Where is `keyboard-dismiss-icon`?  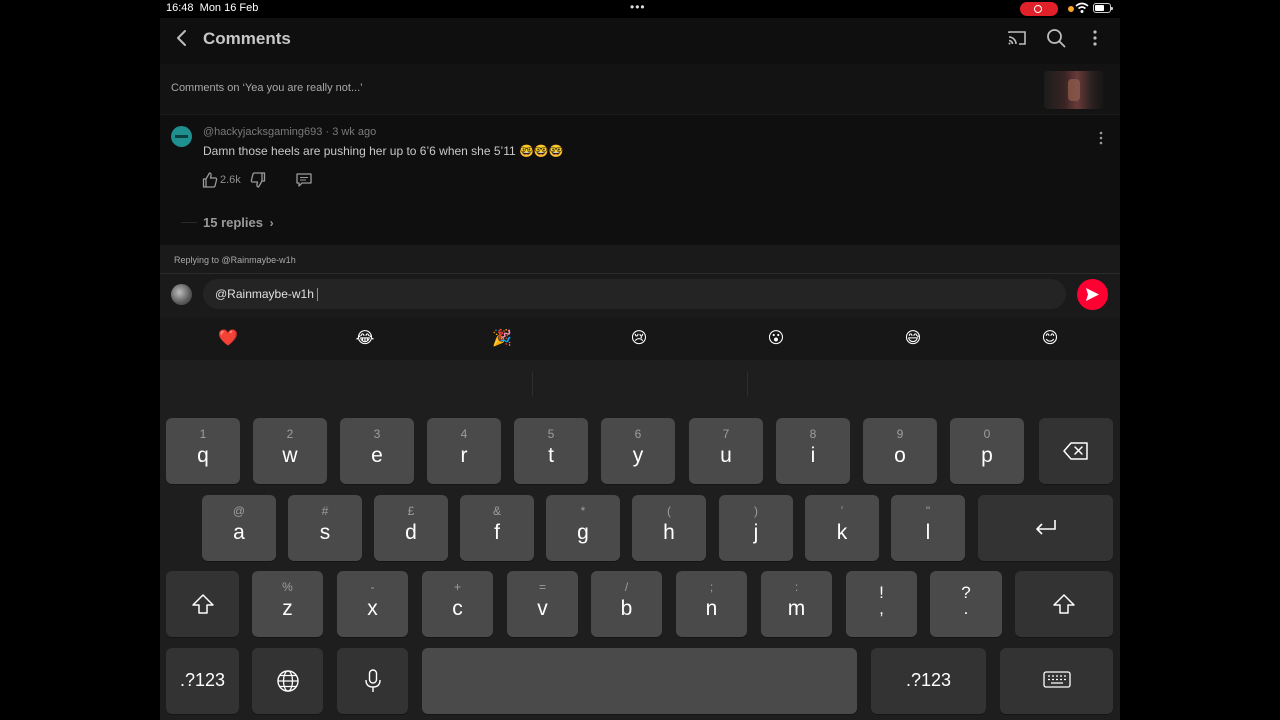
keyboard-dismiss-icon is located at coordinates (1056, 679).